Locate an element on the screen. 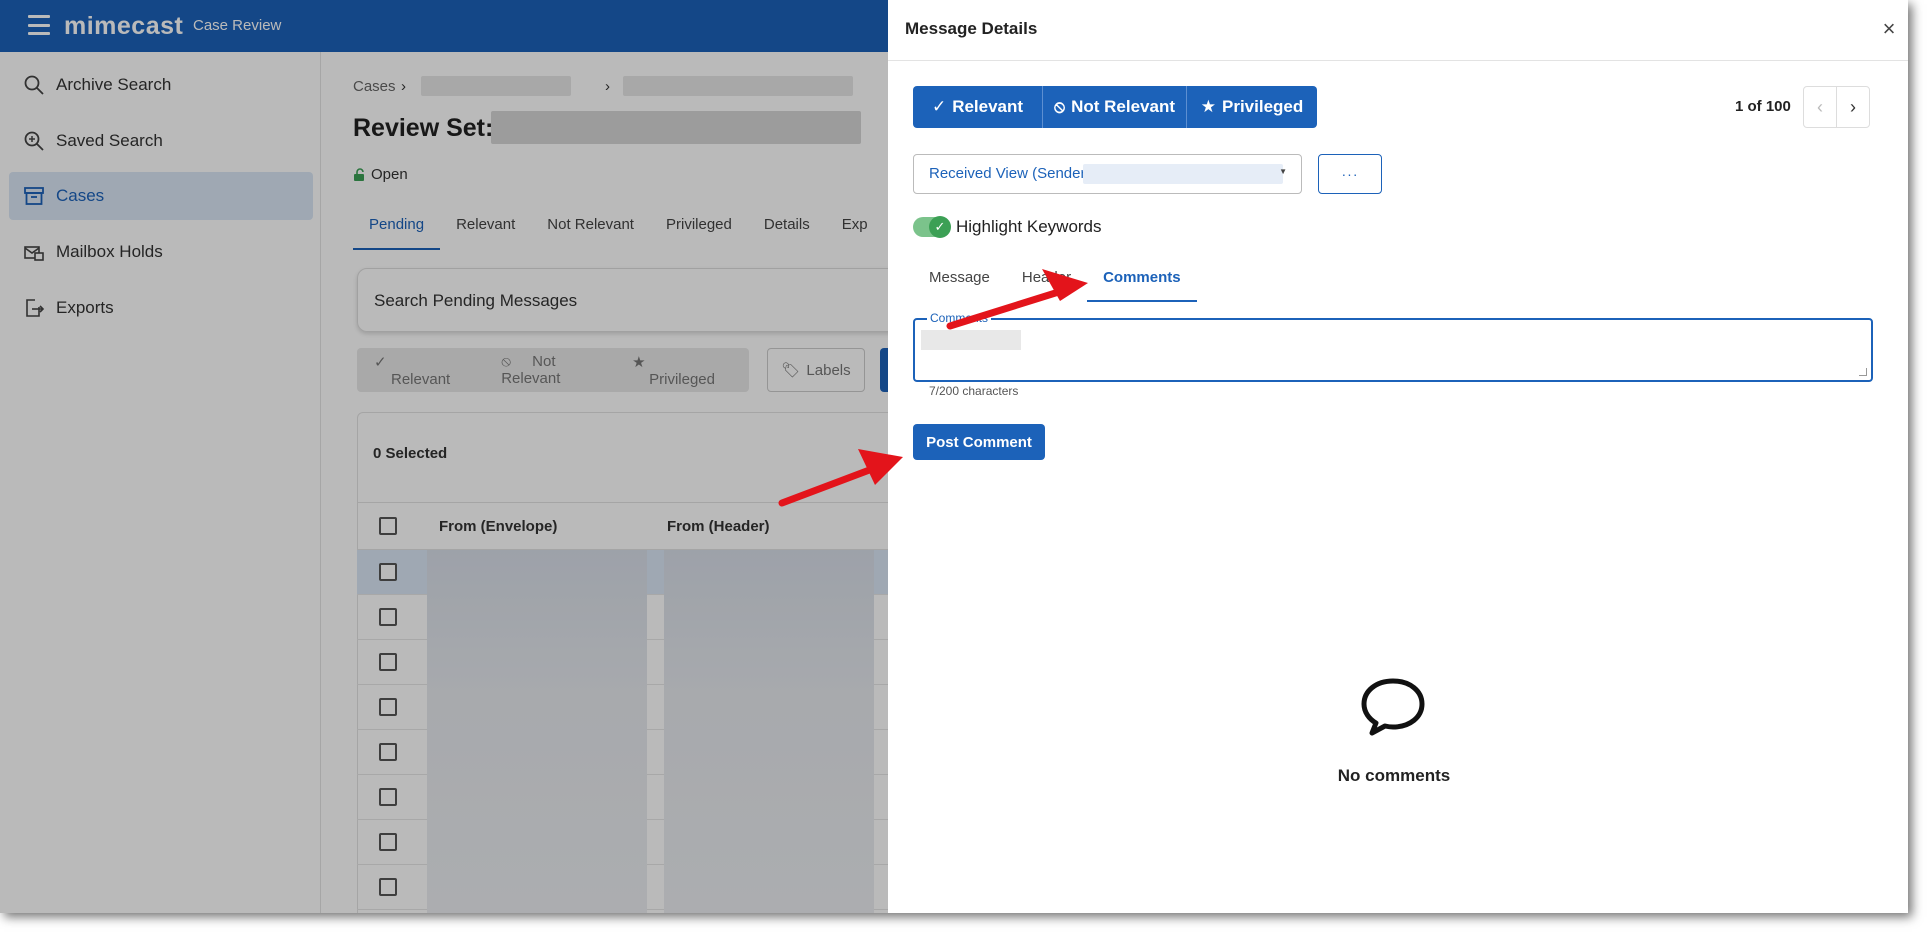  star-icon: ★ is located at coordinates (1208, 106).